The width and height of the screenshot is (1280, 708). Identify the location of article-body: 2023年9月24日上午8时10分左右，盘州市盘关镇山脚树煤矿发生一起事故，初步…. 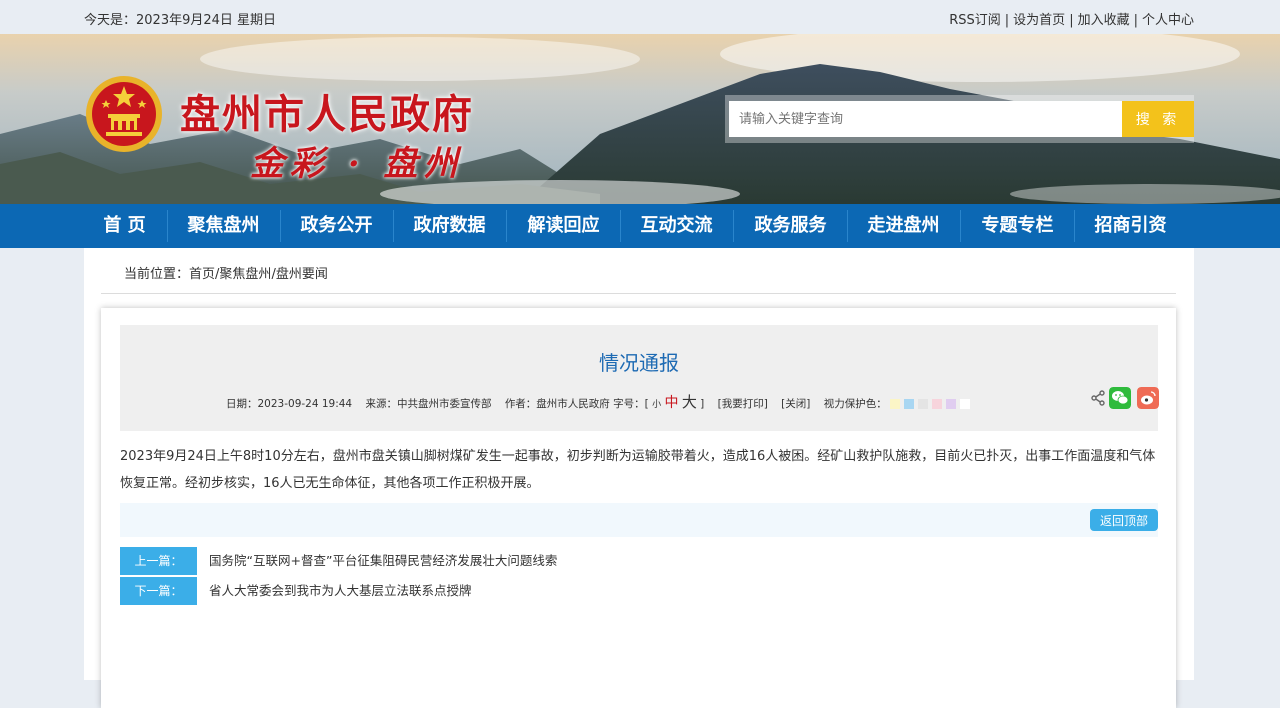
(638, 470).